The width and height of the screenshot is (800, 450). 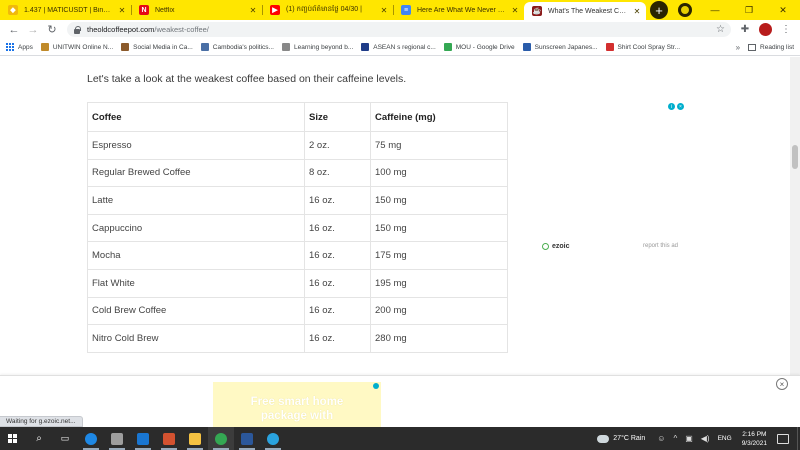 What do you see at coordinates (376, 386) in the screenshot?
I see `adchoices-icon` at bounding box center [376, 386].